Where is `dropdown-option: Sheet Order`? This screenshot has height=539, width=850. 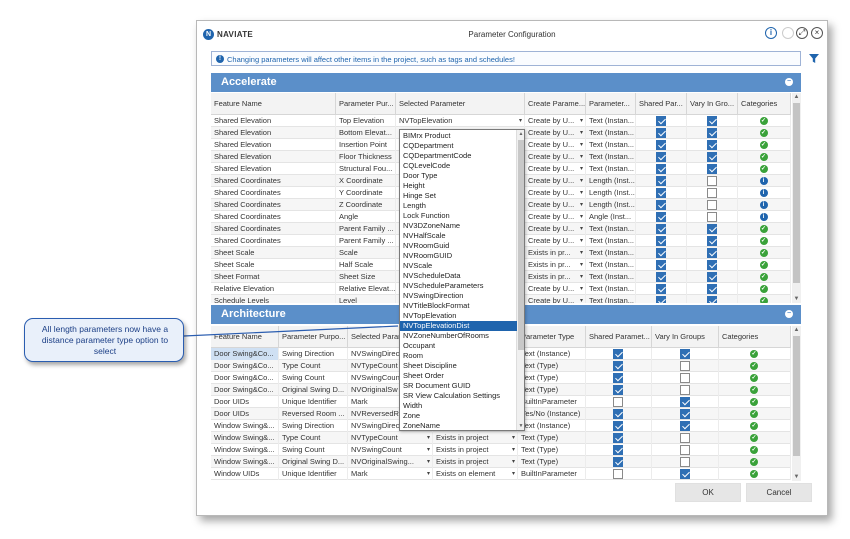
dropdown-option: Sheet Order is located at coordinates (458, 376).